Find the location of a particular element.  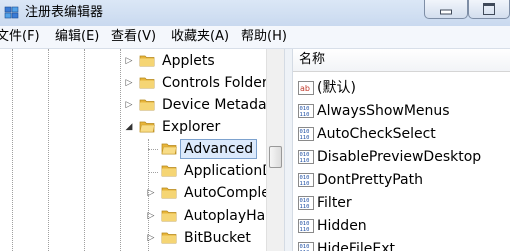

maximize-button is located at coordinates (489, 9).